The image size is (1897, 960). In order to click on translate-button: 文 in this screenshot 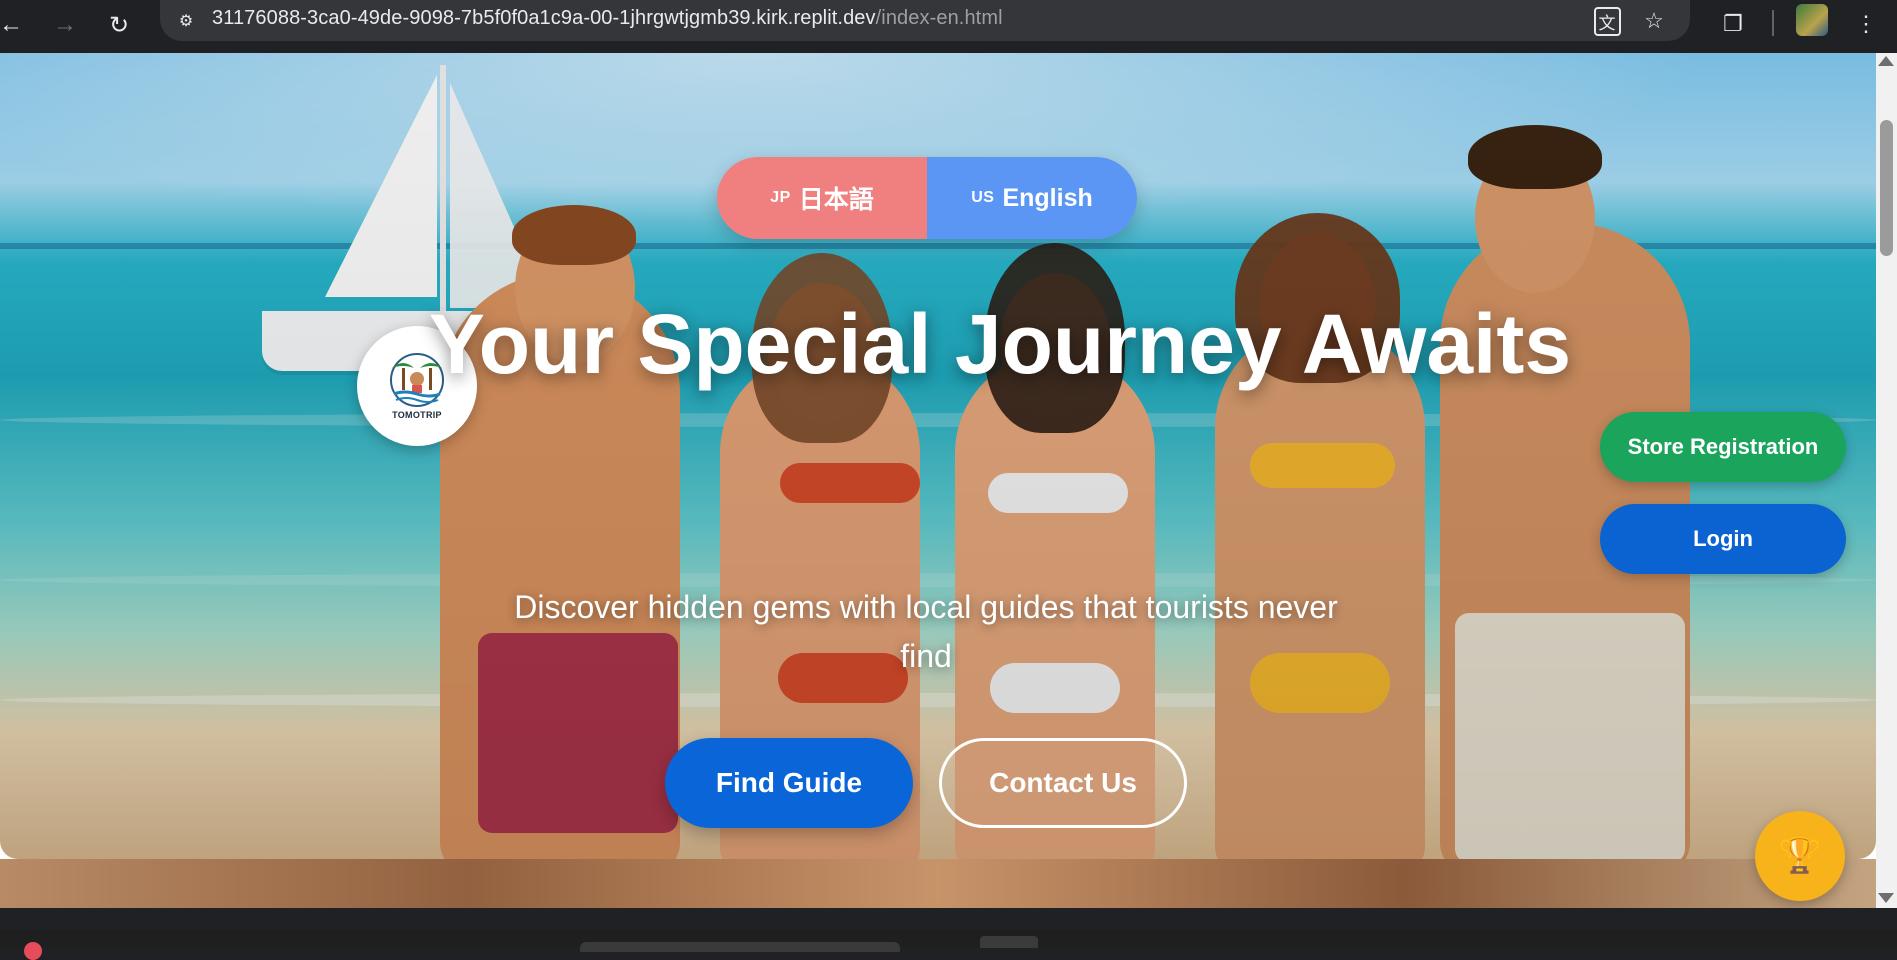, I will do `click(1607, 21)`.